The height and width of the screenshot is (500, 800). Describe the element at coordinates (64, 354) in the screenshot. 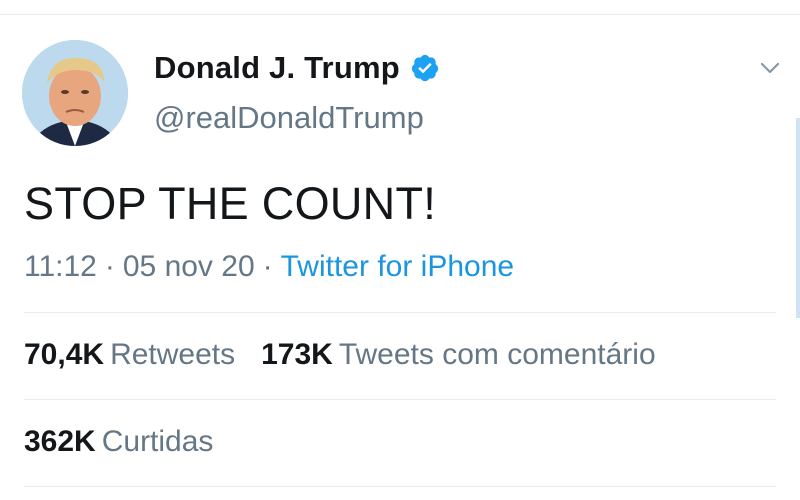

I see `retweets-count: 70,4K` at that location.